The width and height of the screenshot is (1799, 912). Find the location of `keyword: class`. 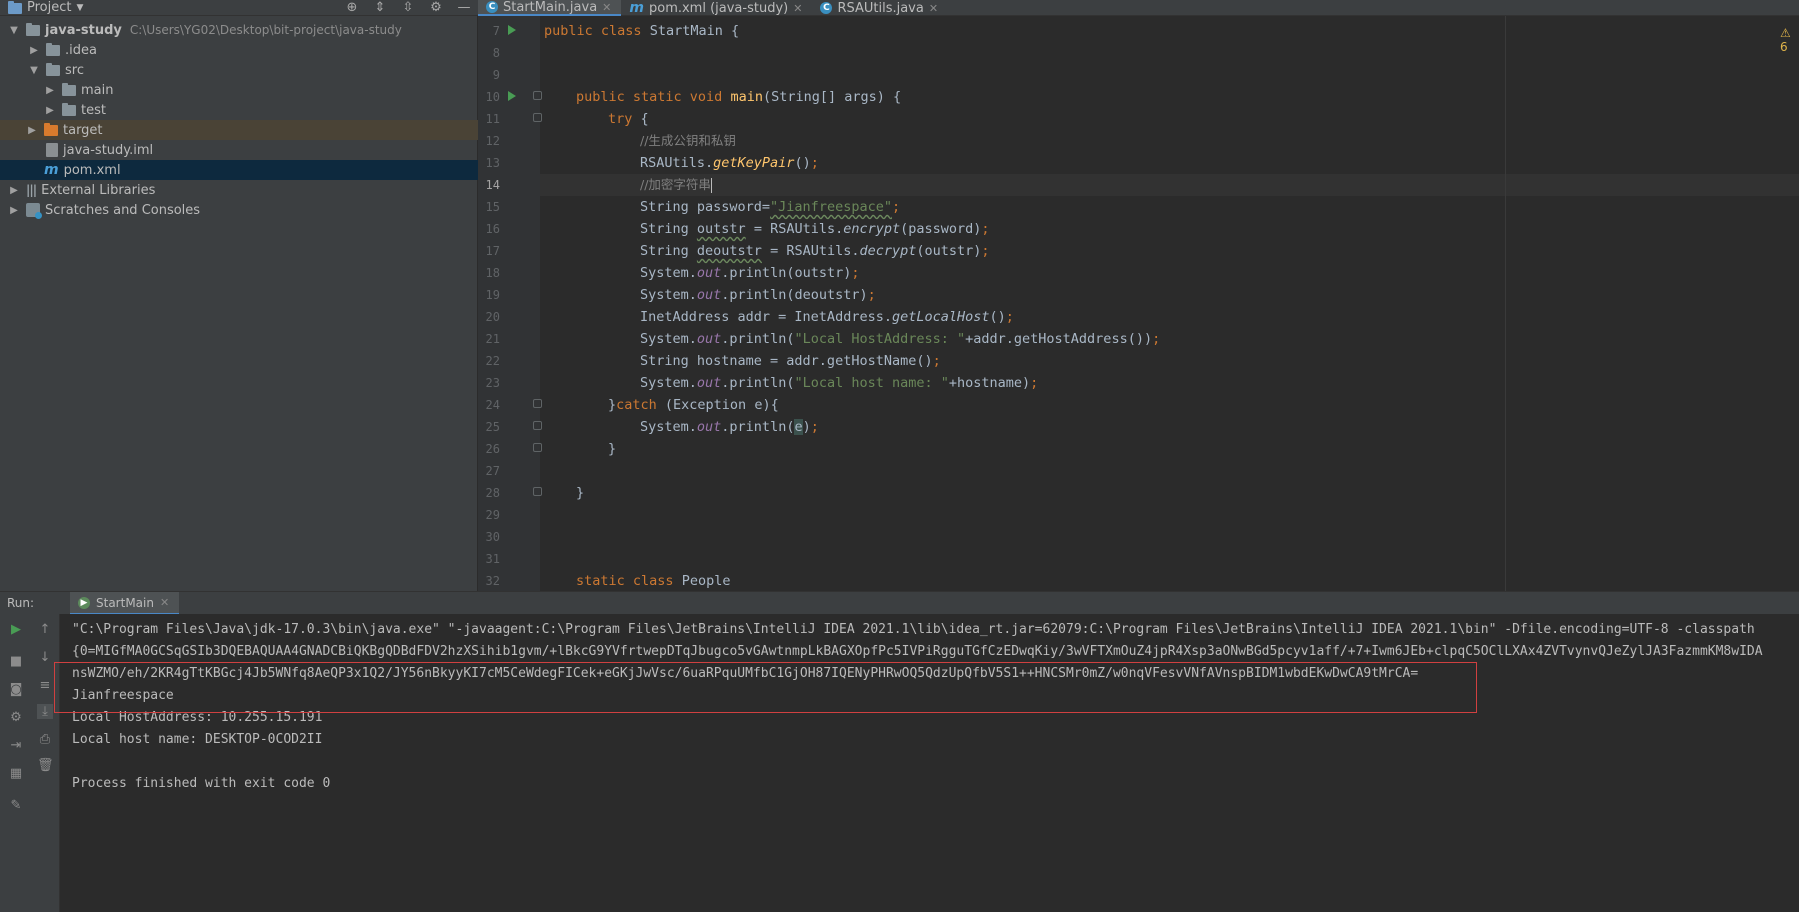

keyword: class is located at coordinates (621, 31).